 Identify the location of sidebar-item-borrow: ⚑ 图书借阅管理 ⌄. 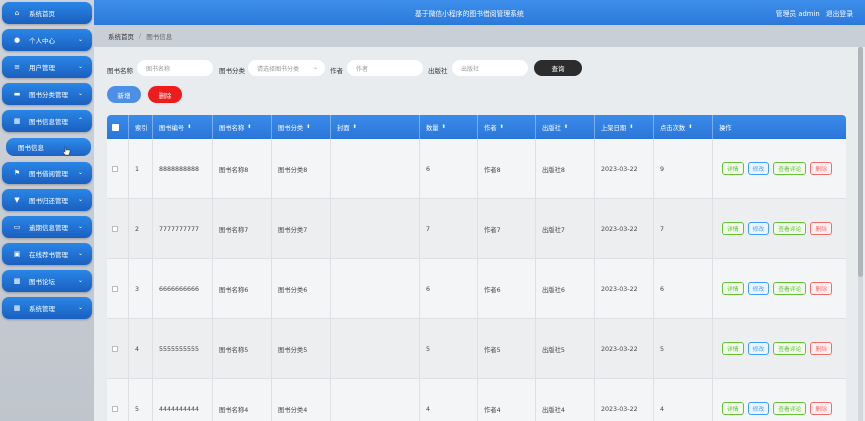
(47, 173).